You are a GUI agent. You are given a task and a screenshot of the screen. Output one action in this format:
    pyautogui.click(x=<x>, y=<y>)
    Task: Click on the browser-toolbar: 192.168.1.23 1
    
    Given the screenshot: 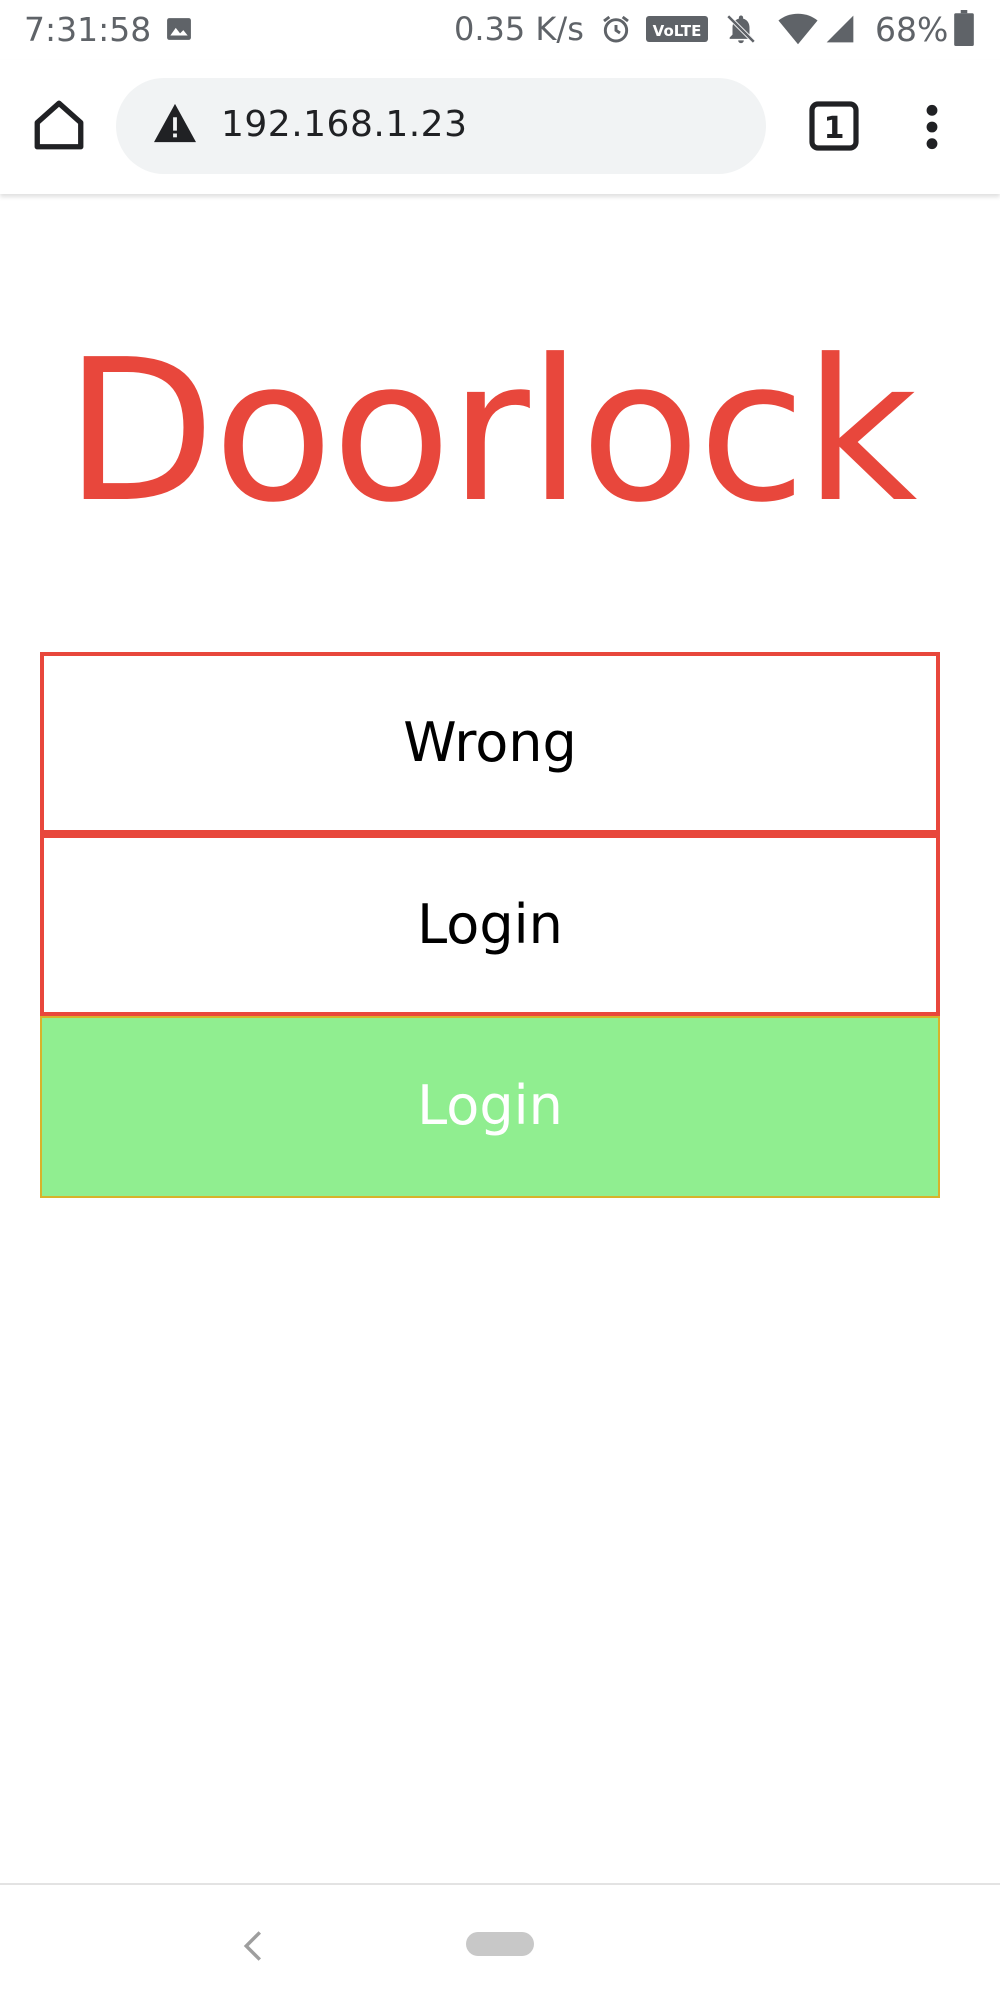 What is the action you would take?
    pyautogui.click(x=500, y=127)
    